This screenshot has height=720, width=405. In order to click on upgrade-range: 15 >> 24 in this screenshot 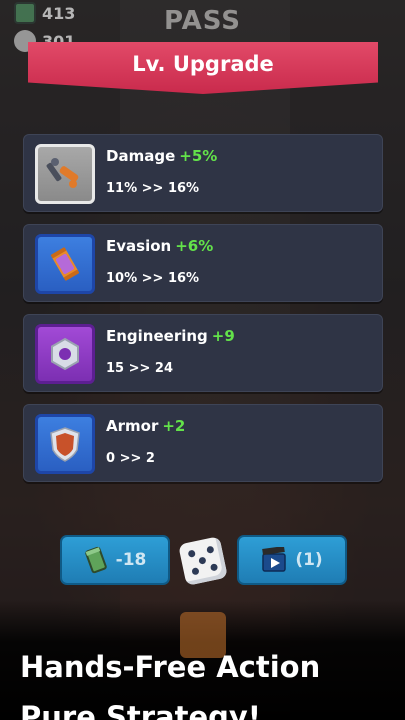, I will do `click(140, 368)`.